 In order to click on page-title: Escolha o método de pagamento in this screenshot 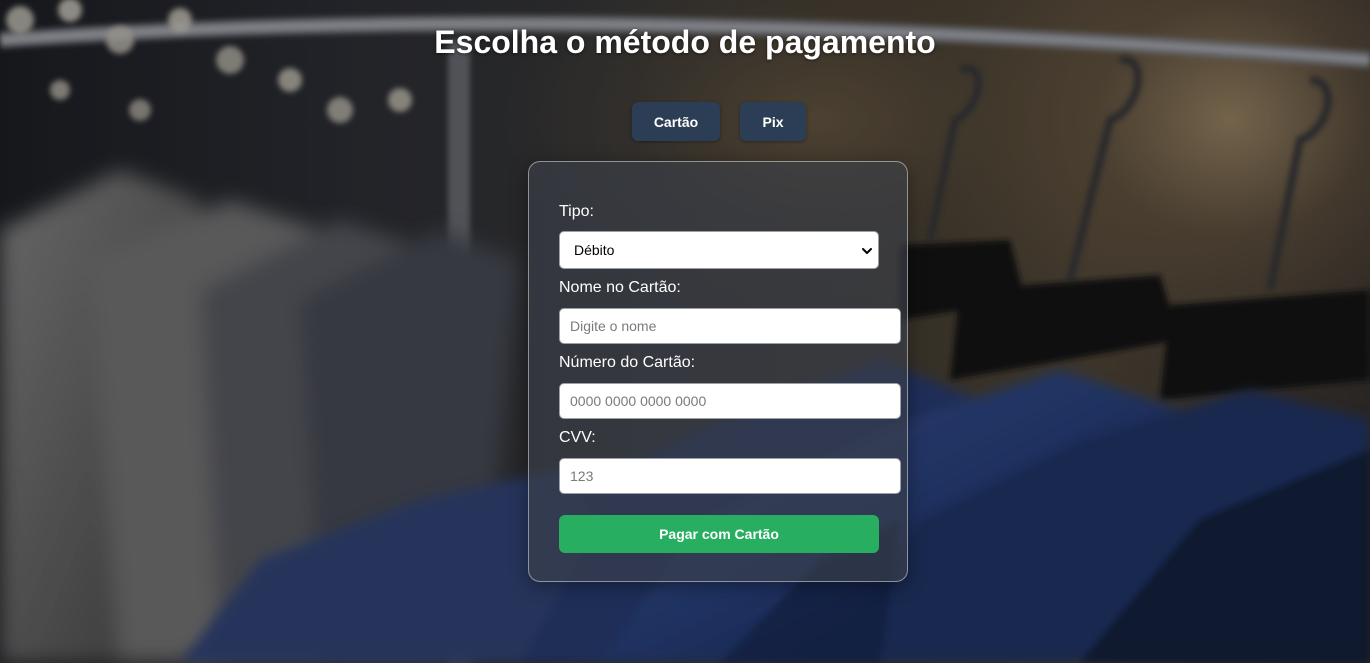, I will do `click(685, 42)`.